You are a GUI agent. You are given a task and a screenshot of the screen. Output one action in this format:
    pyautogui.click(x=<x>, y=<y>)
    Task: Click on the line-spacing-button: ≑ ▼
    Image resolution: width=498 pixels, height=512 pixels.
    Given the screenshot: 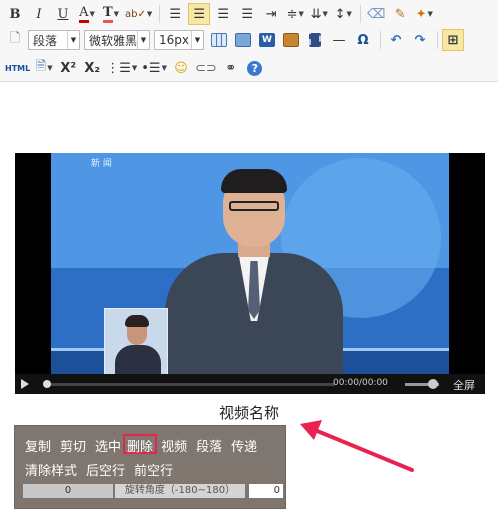 What is the action you would take?
    pyautogui.click(x=295, y=14)
    